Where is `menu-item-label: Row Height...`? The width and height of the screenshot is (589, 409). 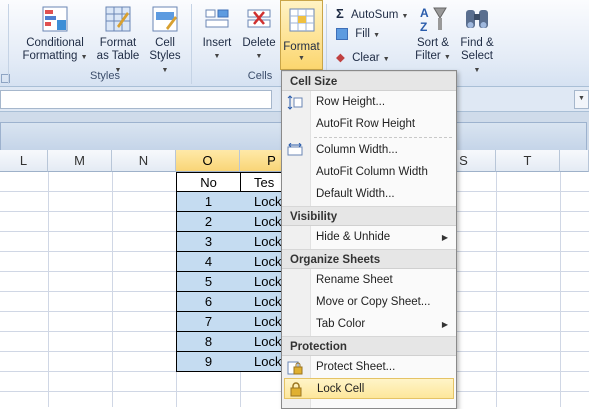 menu-item-label: Row Height... is located at coordinates (351, 102).